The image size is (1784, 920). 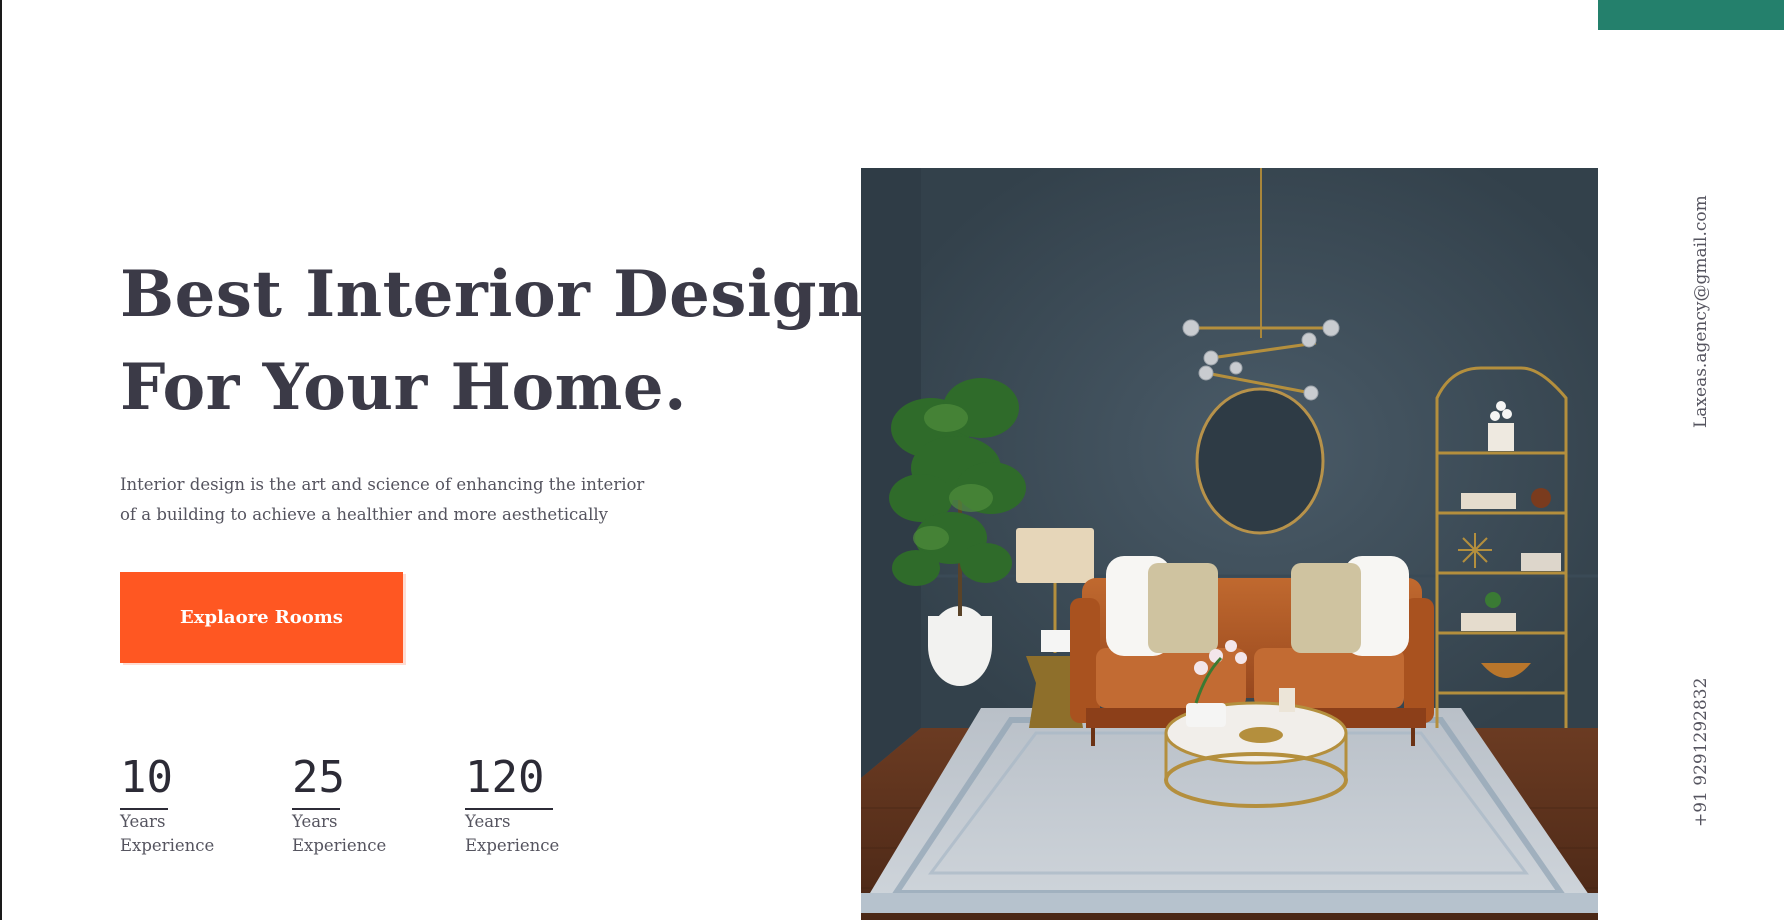 What do you see at coordinates (540, 804) in the screenshot?
I see `stat-item: 120 Years Experience` at bounding box center [540, 804].